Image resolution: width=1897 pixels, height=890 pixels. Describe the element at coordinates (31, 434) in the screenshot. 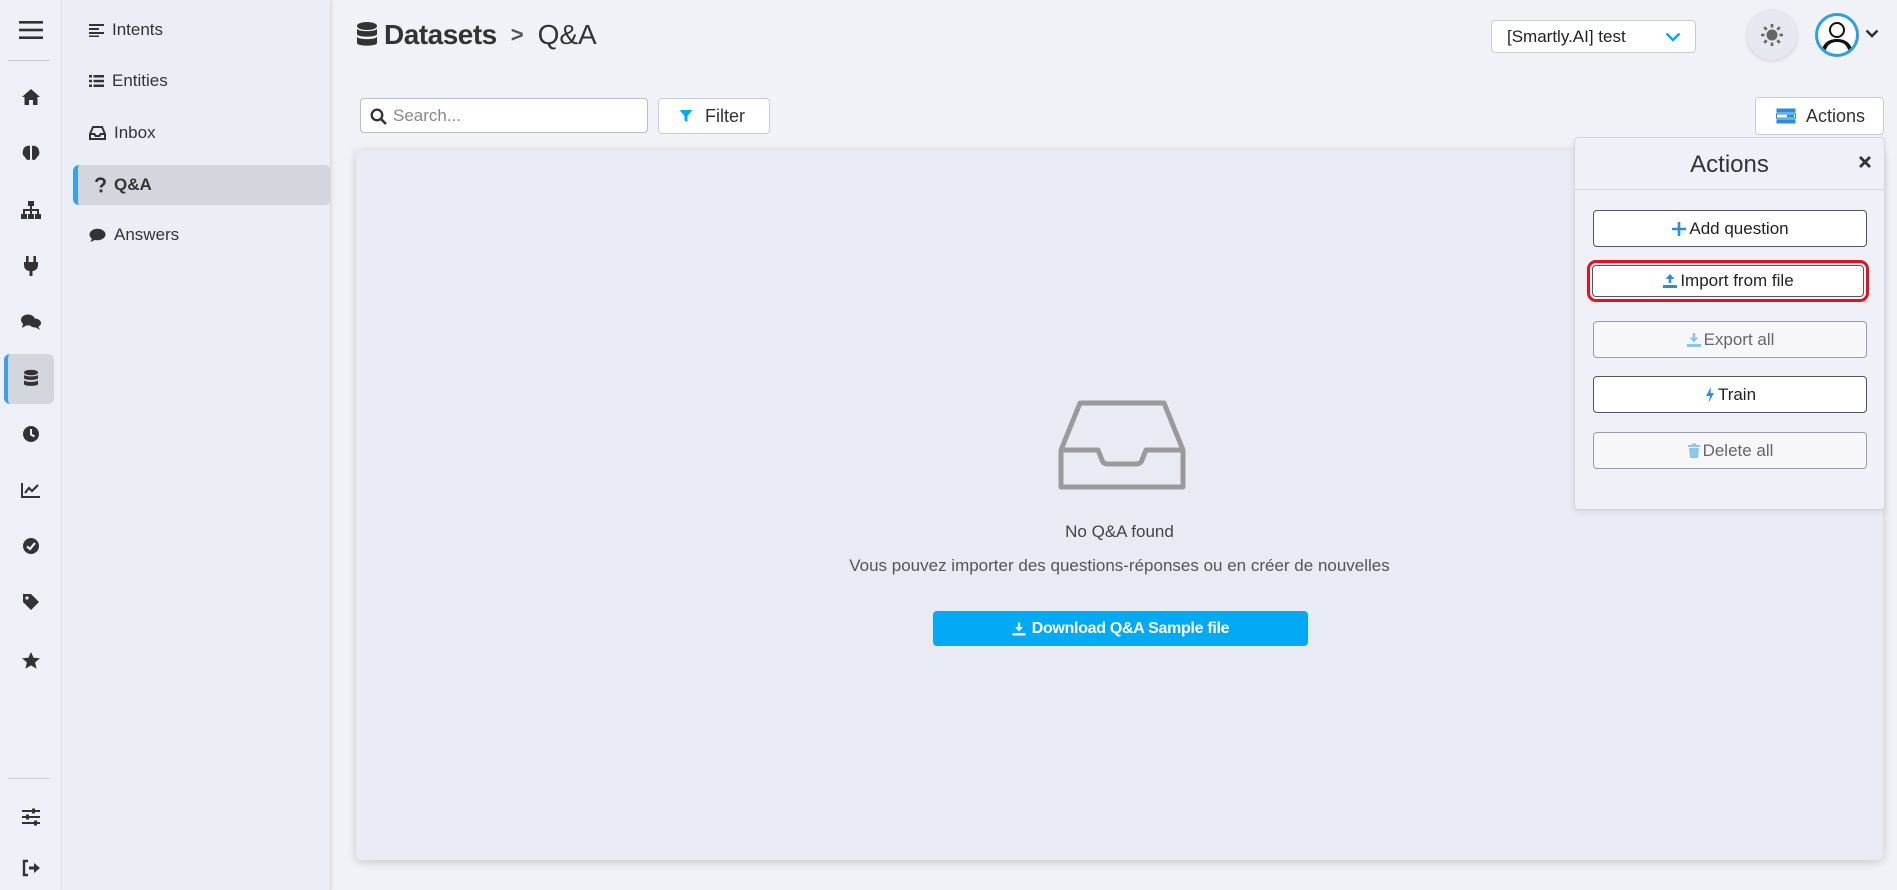

I see `clock-icon` at that location.